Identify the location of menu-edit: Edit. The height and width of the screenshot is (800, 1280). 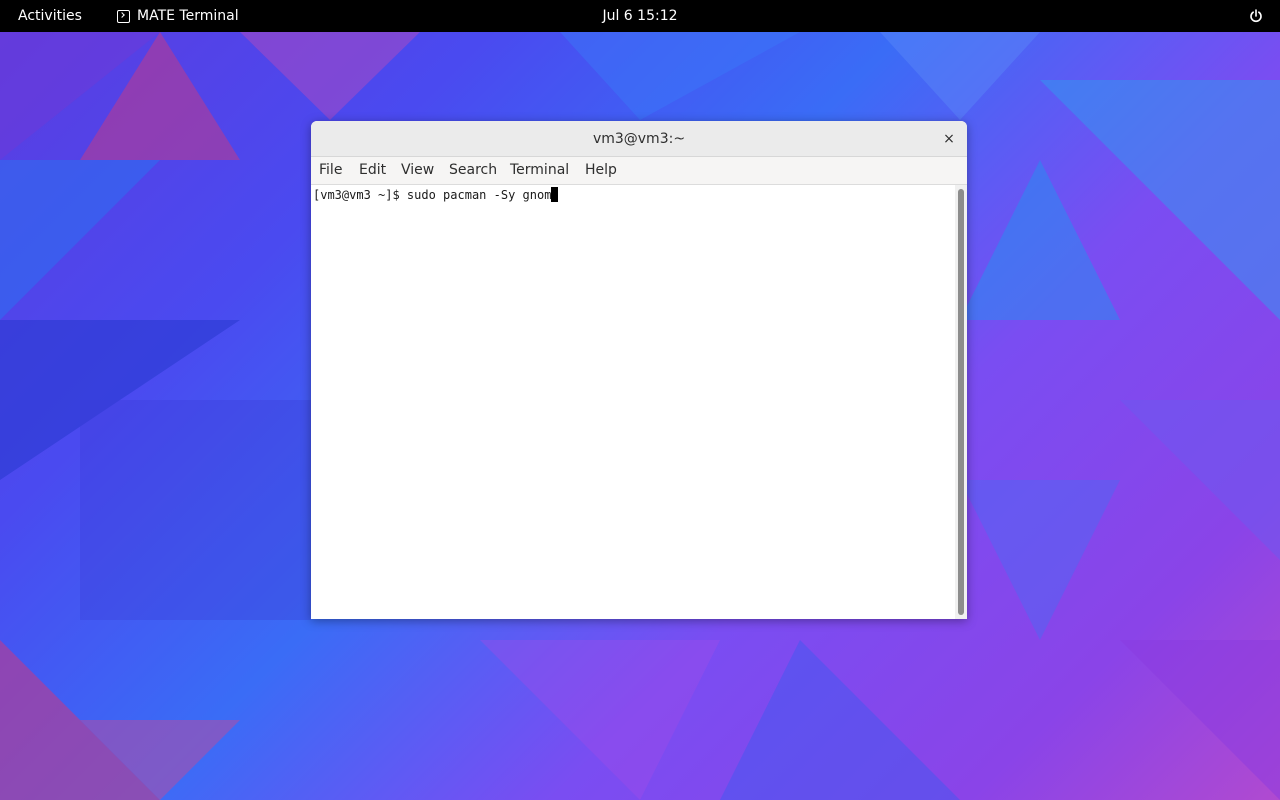
(372, 170).